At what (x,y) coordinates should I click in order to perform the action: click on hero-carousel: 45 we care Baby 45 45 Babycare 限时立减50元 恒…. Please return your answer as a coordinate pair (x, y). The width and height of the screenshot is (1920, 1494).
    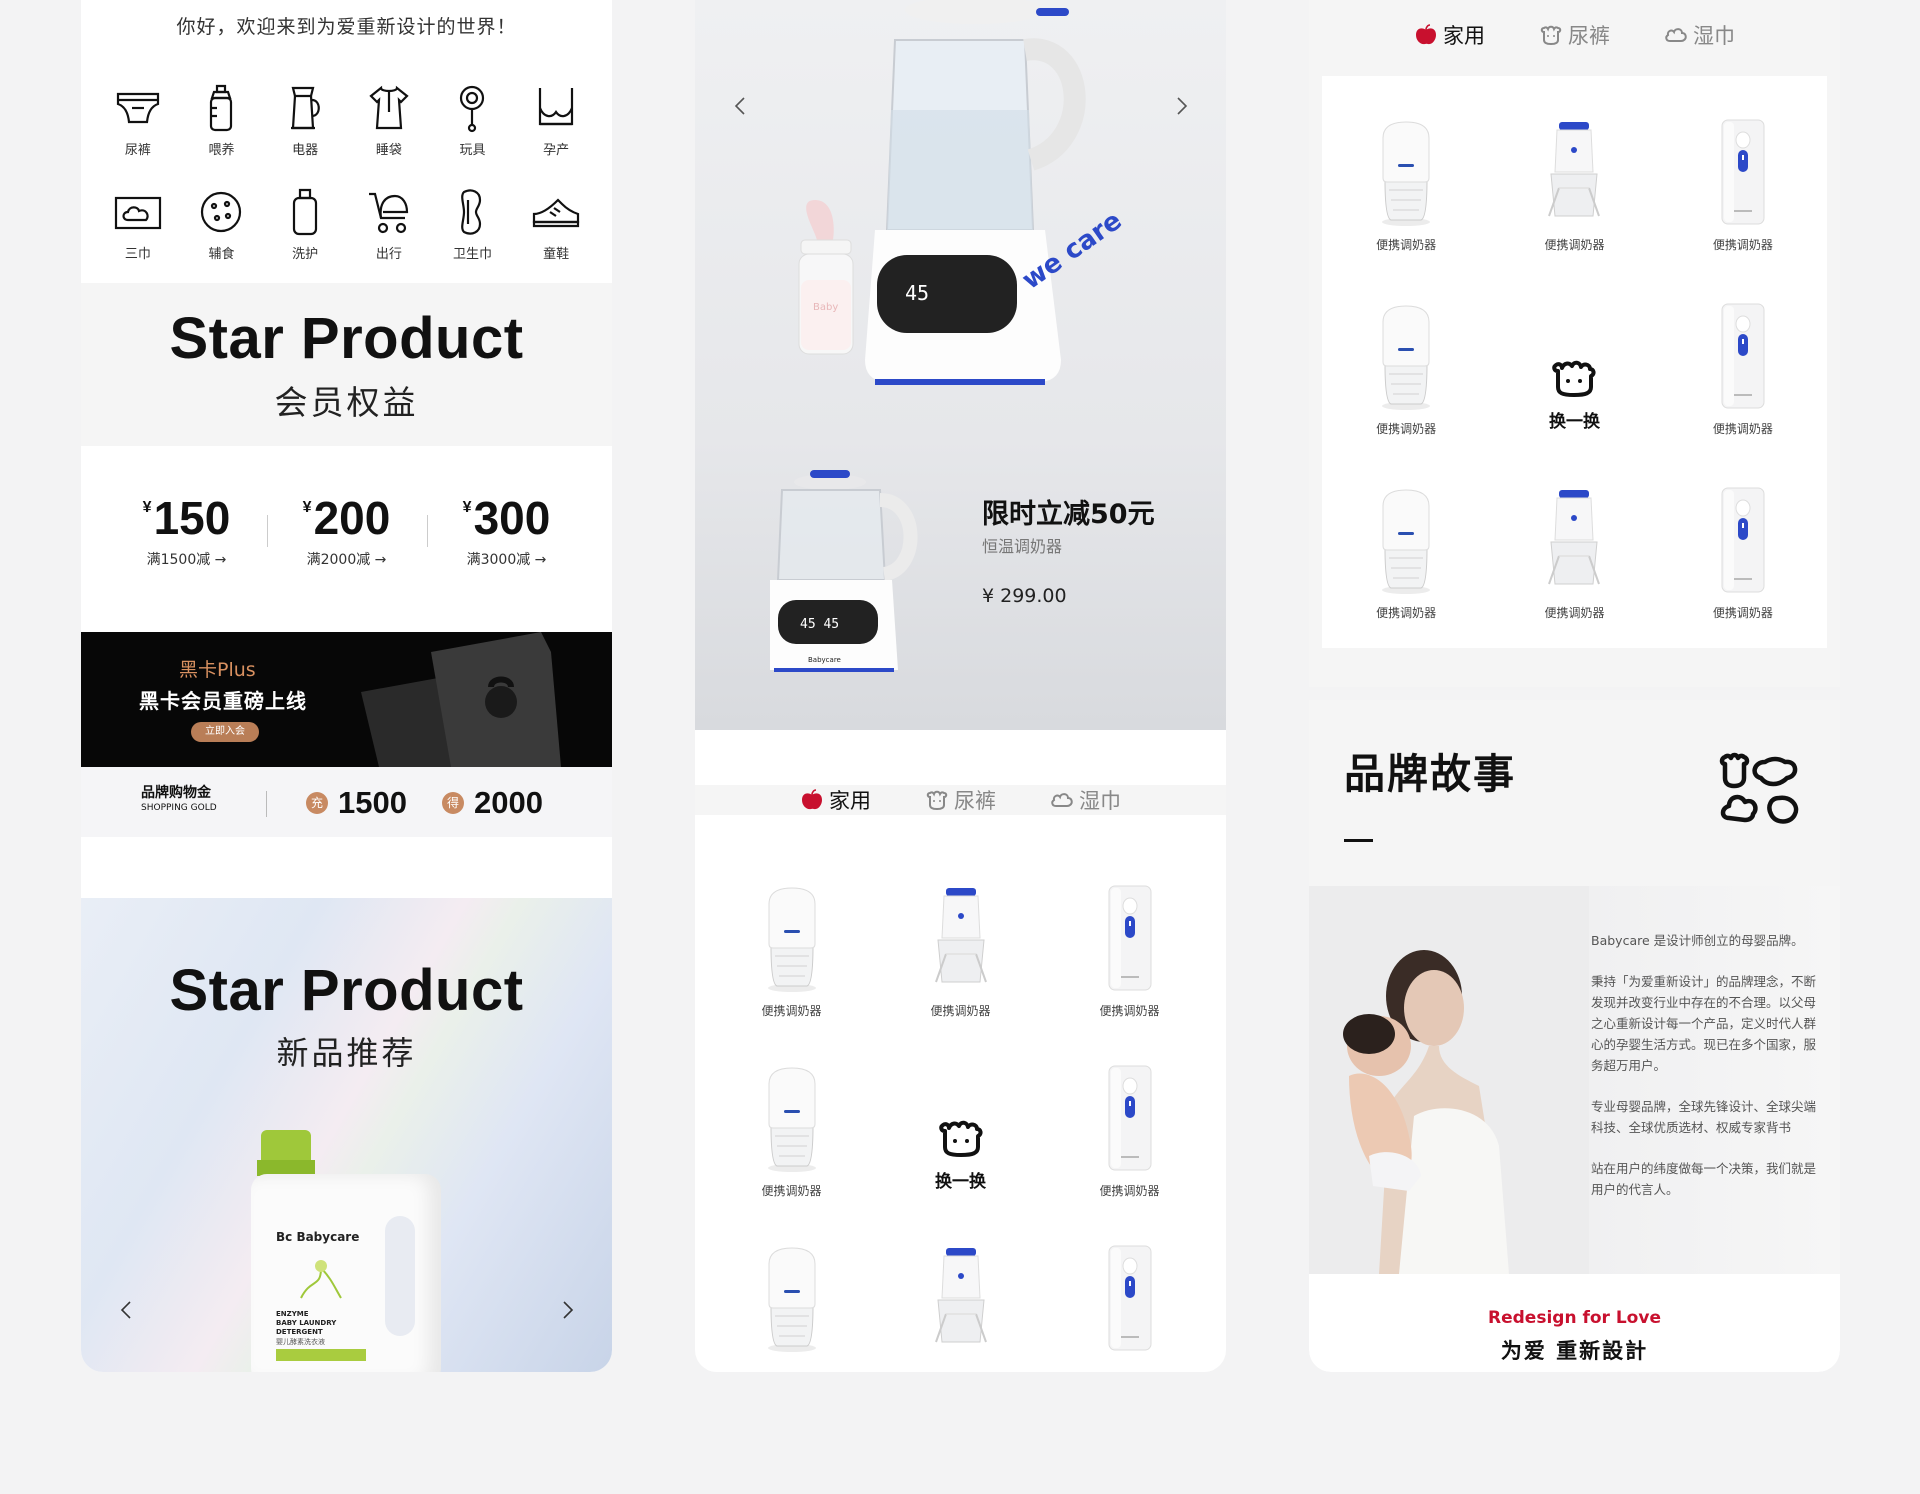
    Looking at the image, I should click on (960, 365).